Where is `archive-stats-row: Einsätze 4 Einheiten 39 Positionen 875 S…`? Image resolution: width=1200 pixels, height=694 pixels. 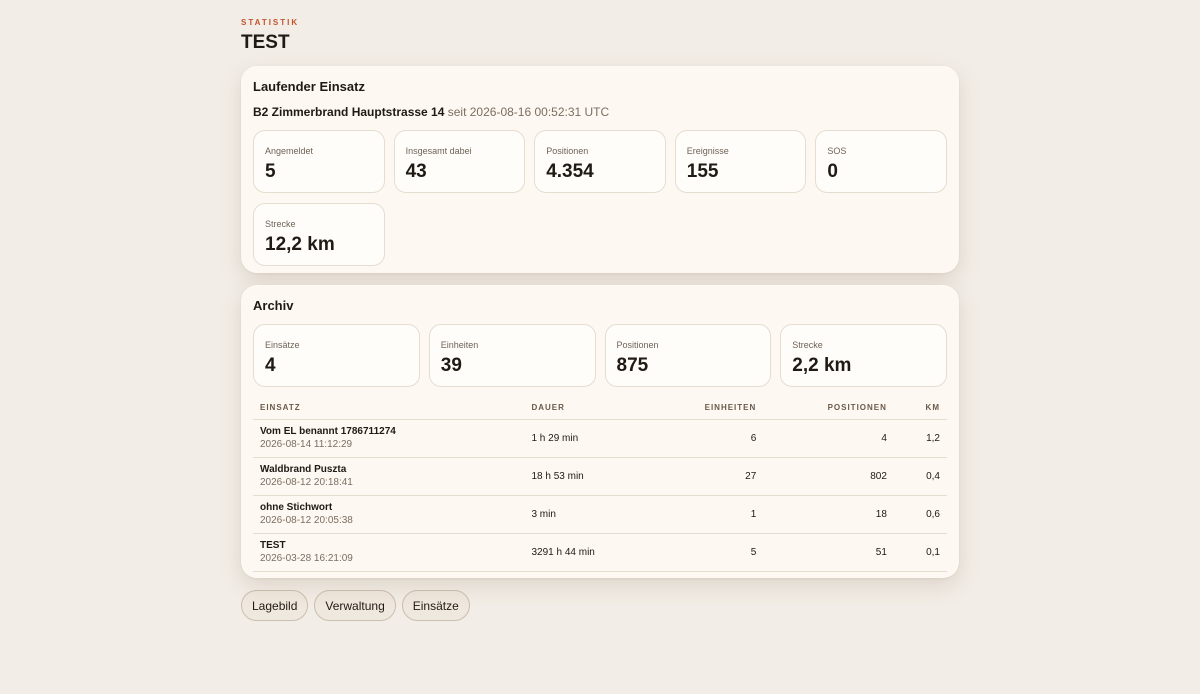
archive-stats-row: Einsätze 4 Einheiten 39 Positionen 875 S… is located at coordinates (600, 355).